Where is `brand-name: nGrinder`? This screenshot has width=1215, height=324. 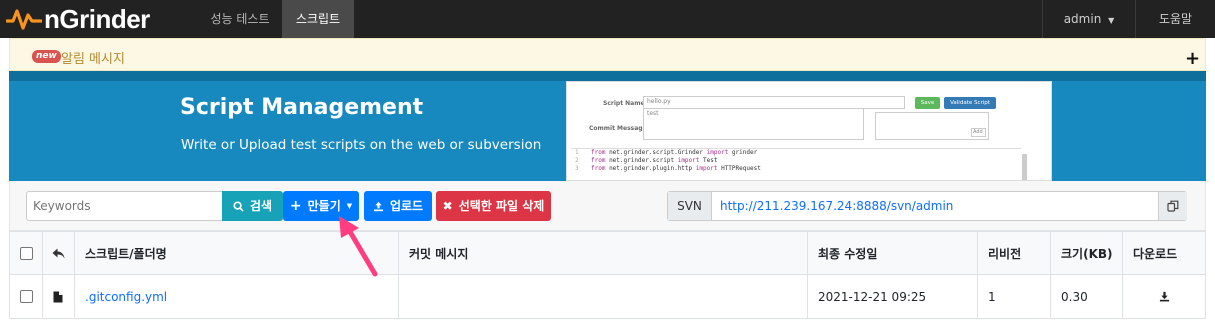
brand-name: nGrinder is located at coordinates (97, 18).